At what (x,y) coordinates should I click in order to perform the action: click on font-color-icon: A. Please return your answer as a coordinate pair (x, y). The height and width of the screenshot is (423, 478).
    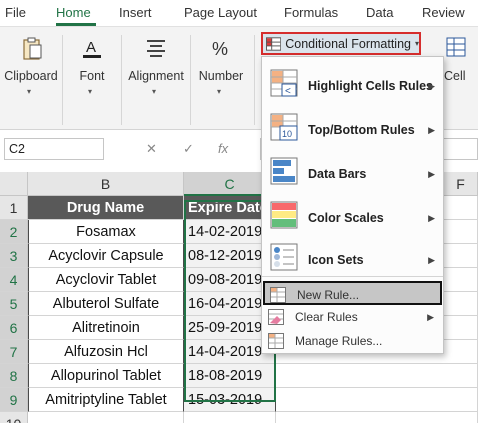
    Looking at the image, I should click on (92, 48).